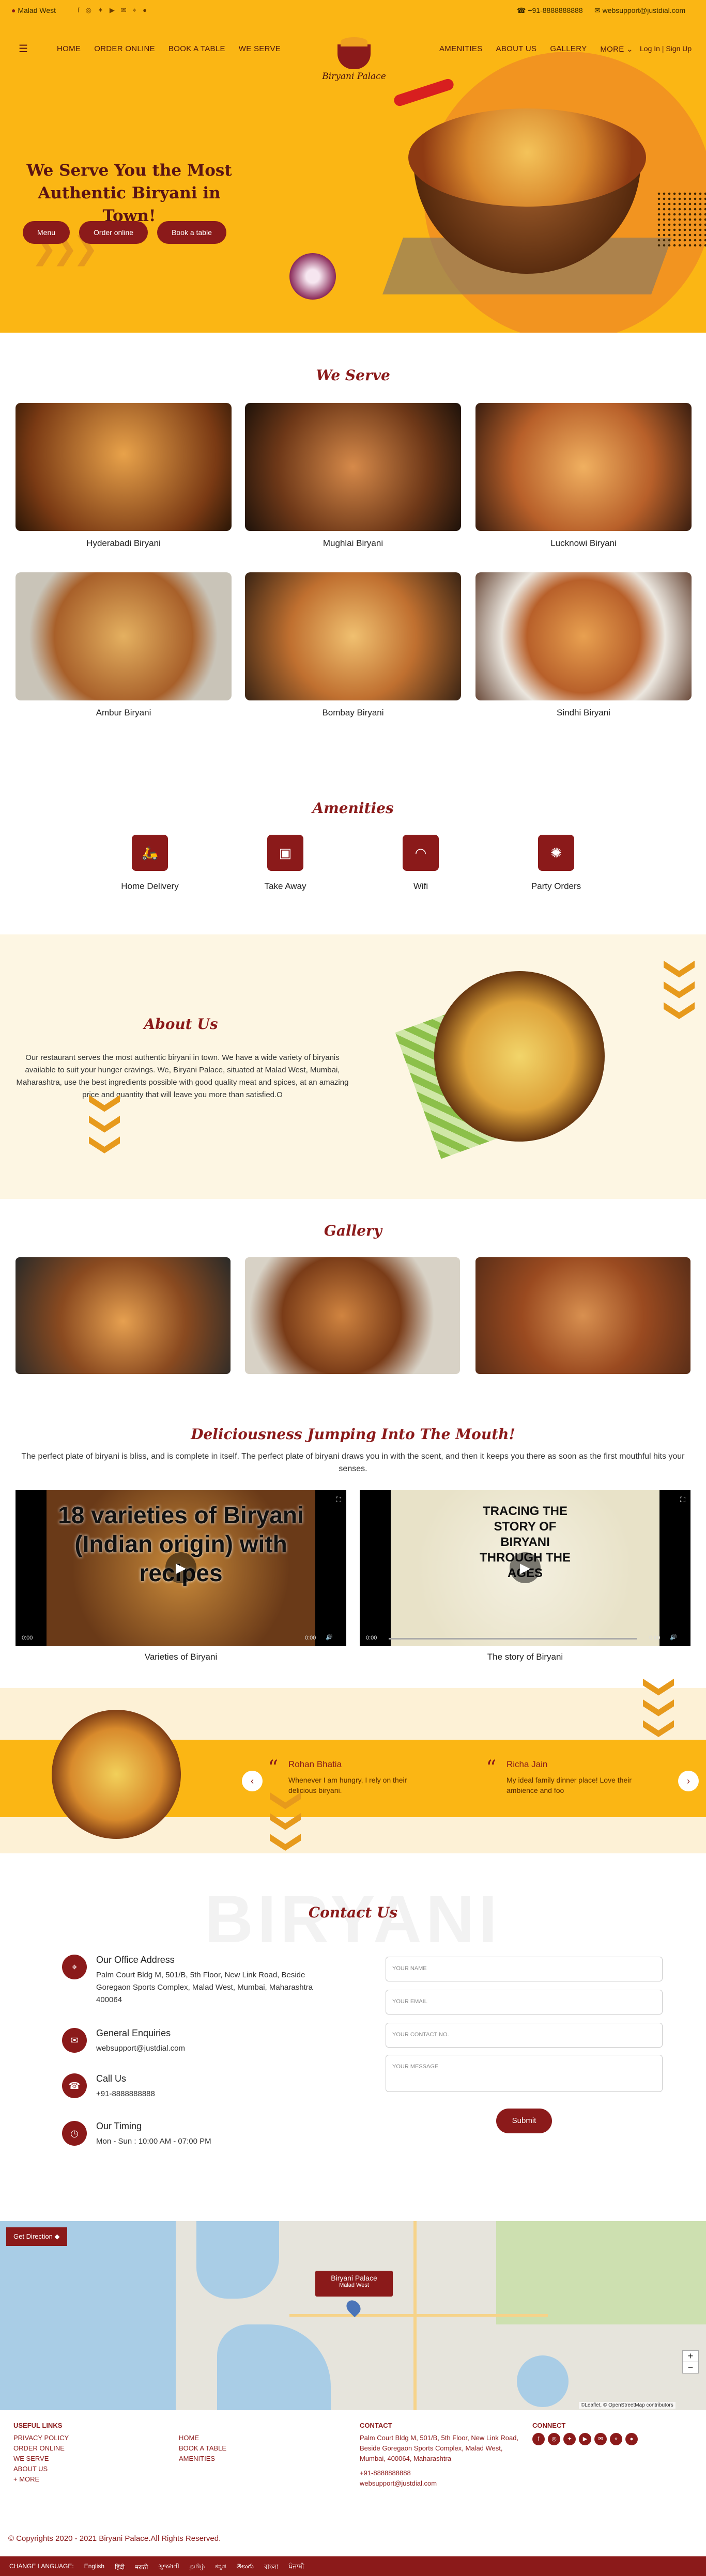 This screenshot has height=2576, width=706. What do you see at coordinates (612, 49) in the screenshot?
I see `nav-more-label: MORE` at bounding box center [612, 49].